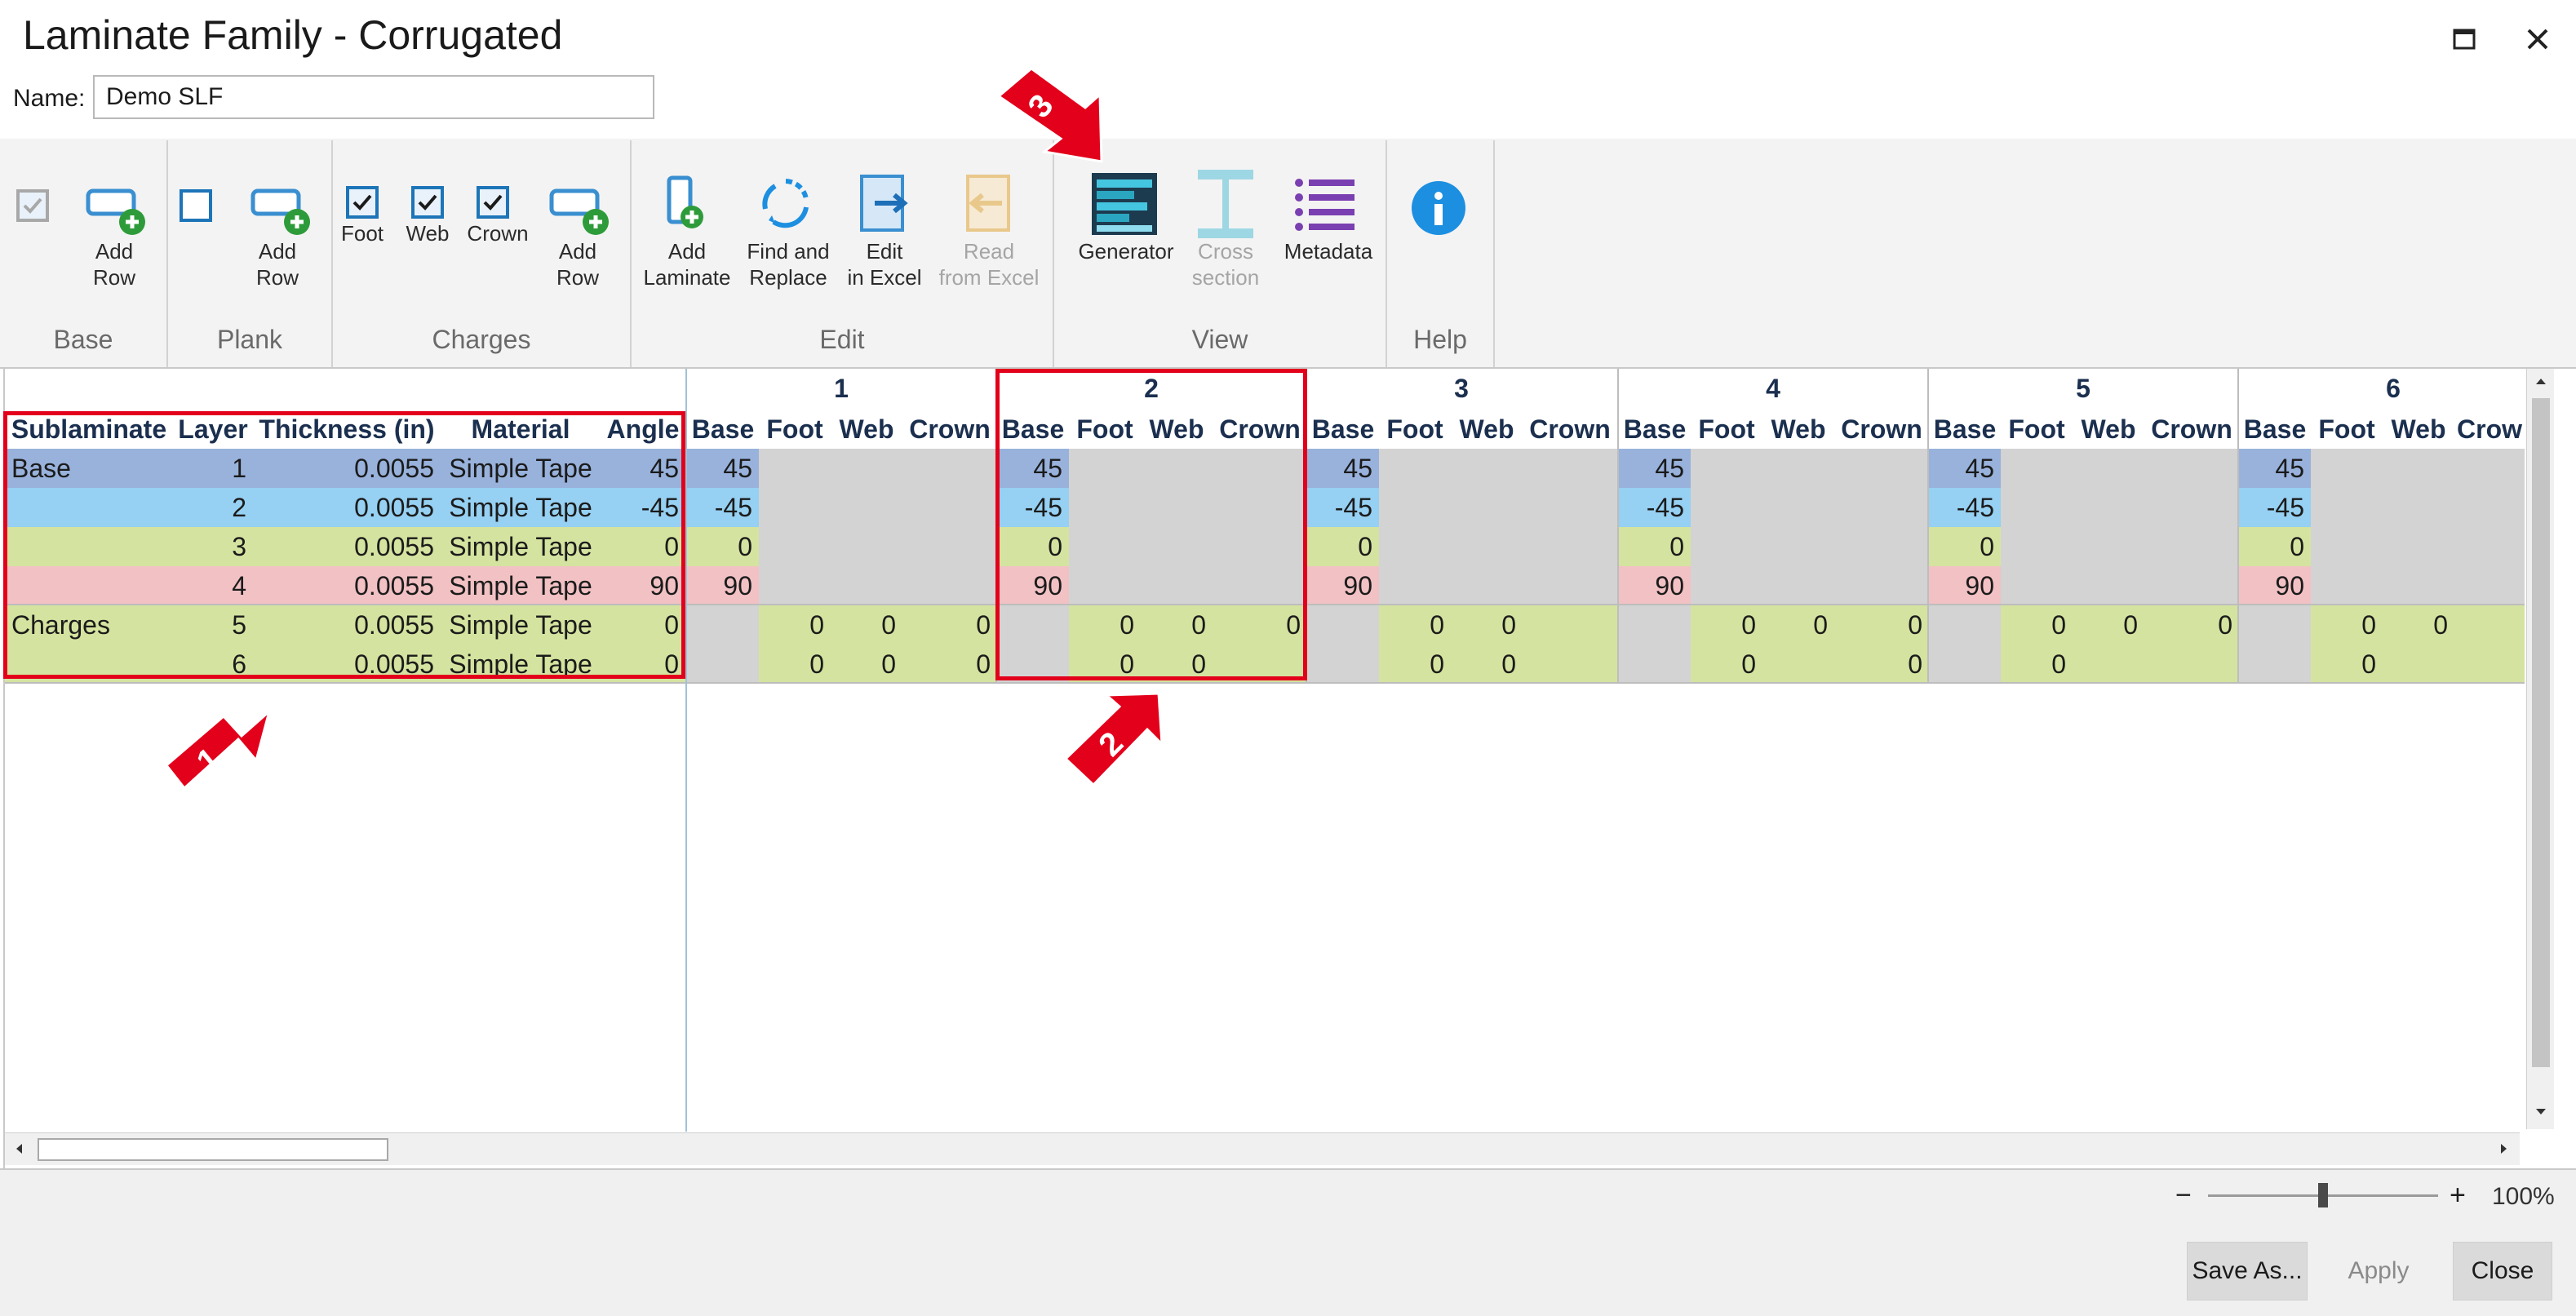 This screenshot has height=1316, width=2576. Describe the element at coordinates (1118, 743) in the screenshot. I see `callout-2: 2` at that location.